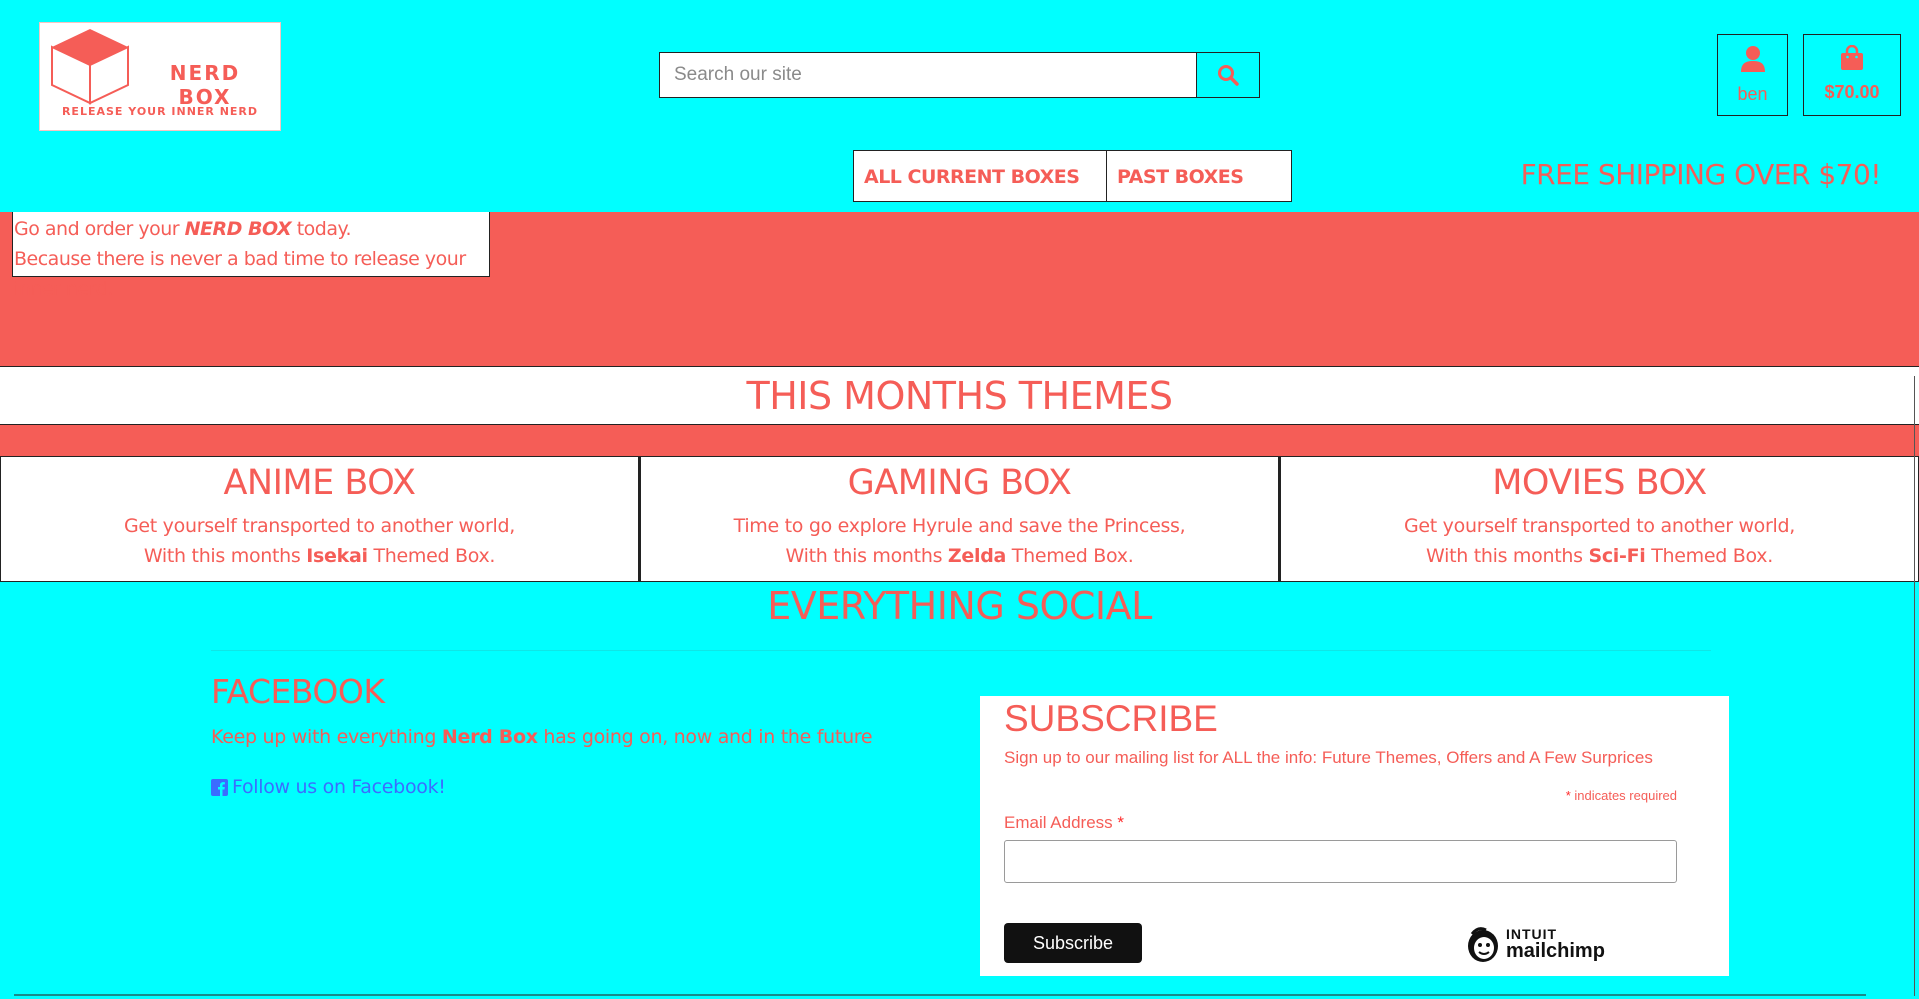 The width and height of the screenshot is (1919, 999). Describe the element at coordinates (219, 787) in the screenshot. I see `facebook-icon` at that location.